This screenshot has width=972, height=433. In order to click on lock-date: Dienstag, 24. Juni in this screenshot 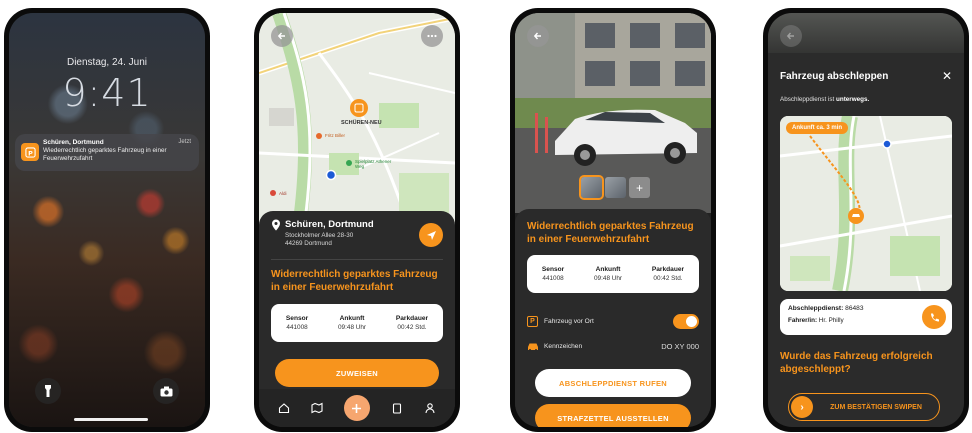, I will do `click(107, 62)`.